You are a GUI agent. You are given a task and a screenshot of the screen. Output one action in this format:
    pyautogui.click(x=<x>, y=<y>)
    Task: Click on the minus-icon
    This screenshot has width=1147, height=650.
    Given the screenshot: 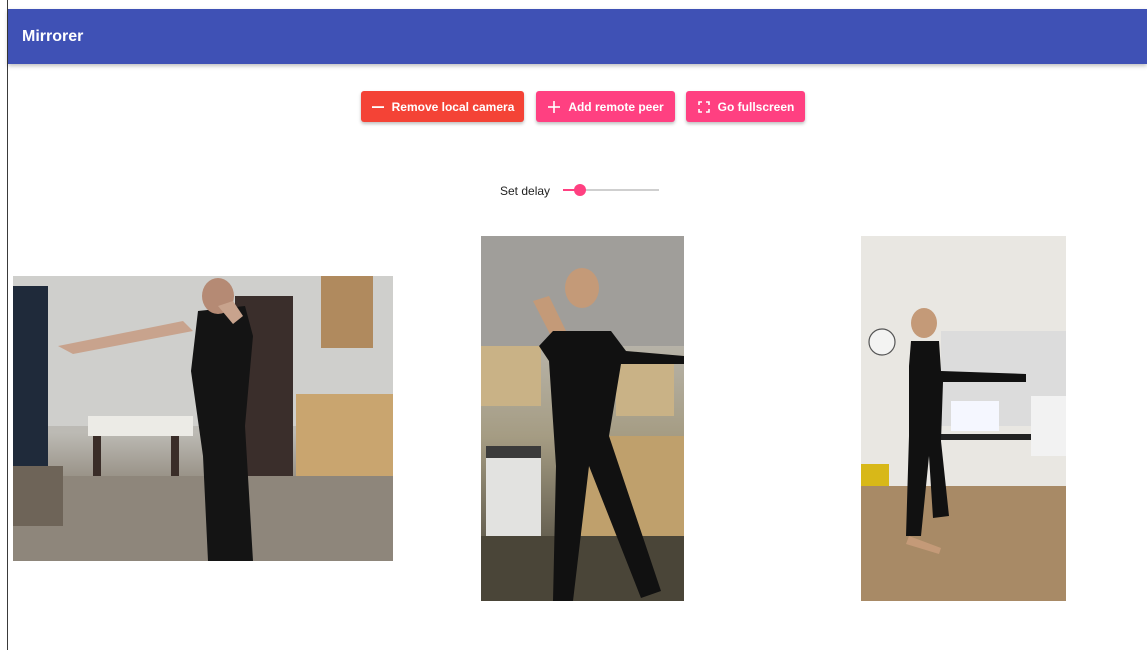 What is the action you would take?
    pyautogui.click(x=378, y=107)
    